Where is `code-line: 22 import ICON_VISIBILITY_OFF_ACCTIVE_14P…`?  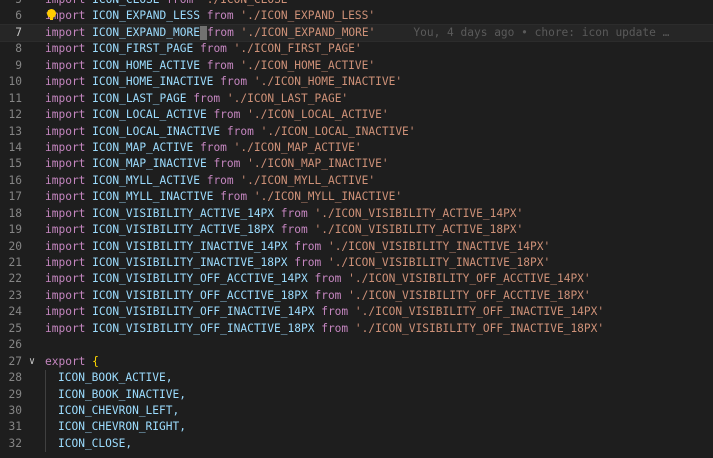 code-line: 22 import ICON_VISIBILITY_OFF_ACCTIVE_14P… is located at coordinates (356, 279).